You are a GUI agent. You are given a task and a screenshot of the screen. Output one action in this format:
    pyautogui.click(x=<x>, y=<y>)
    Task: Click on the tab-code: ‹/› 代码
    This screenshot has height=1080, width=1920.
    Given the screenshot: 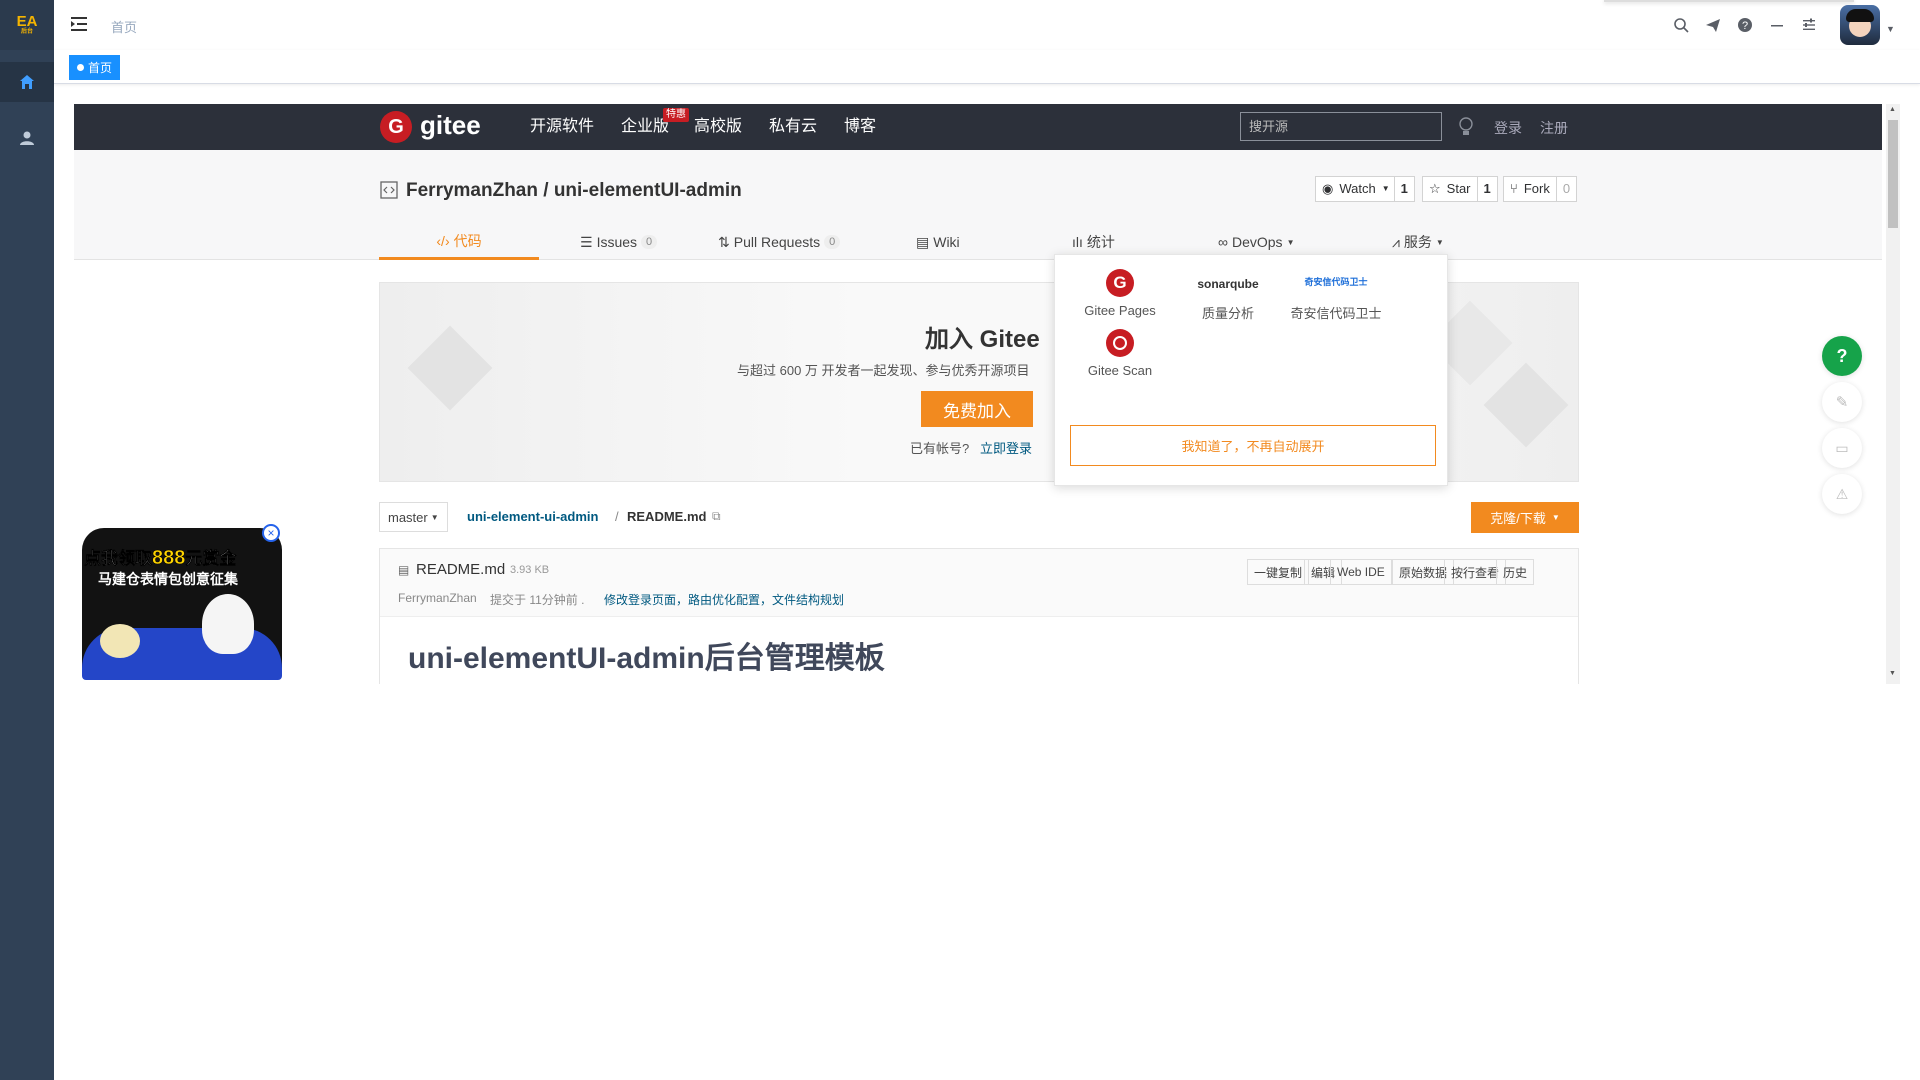 What is the action you would take?
    pyautogui.click(x=459, y=242)
    